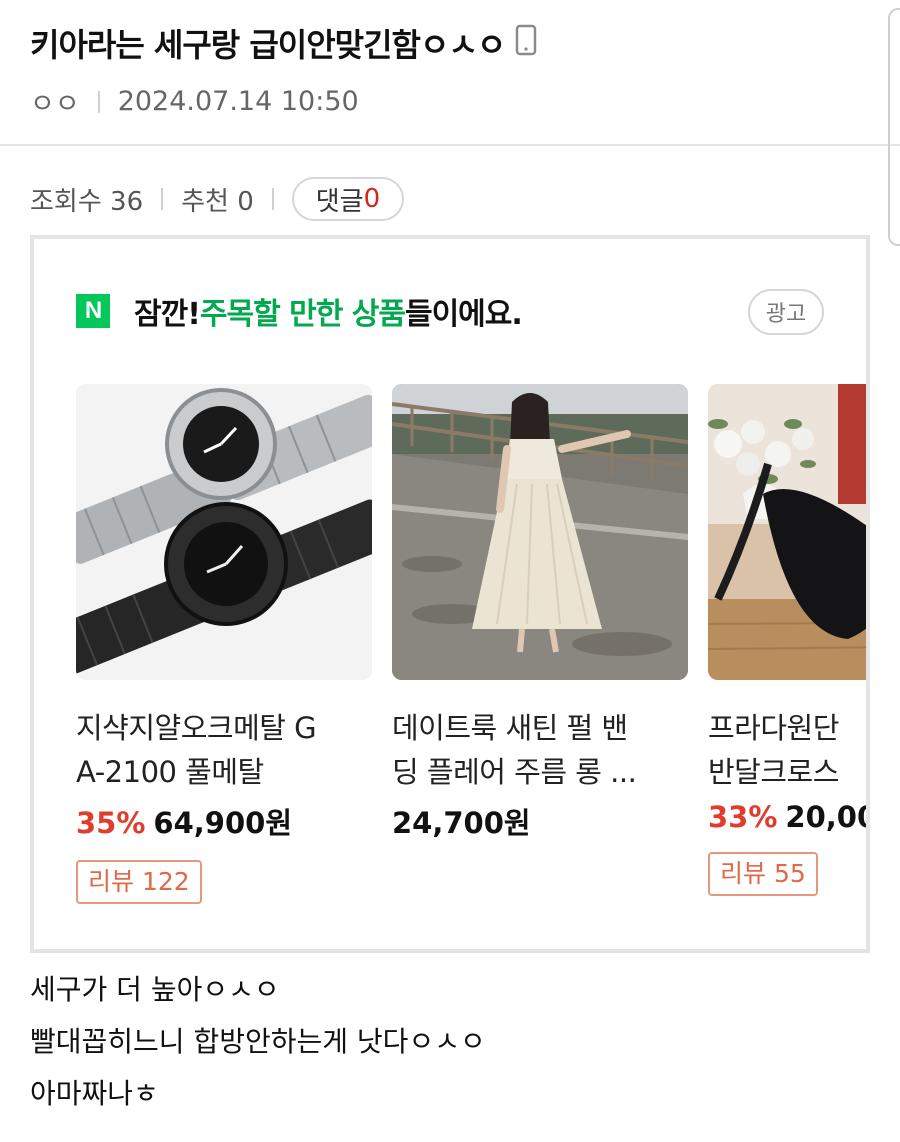  What do you see at coordinates (111, 823) in the screenshot?
I see `discount-rate: 35%` at bounding box center [111, 823].